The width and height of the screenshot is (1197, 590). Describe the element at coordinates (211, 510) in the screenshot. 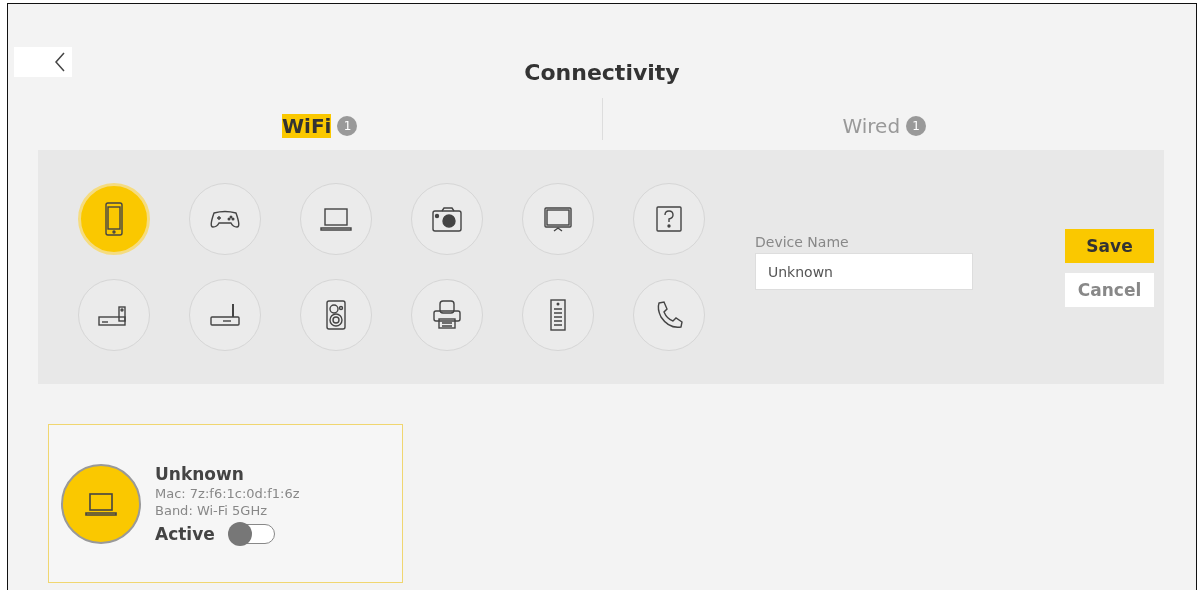

I see `band-text: Band: Wi-Fi 5GHz` at that location.